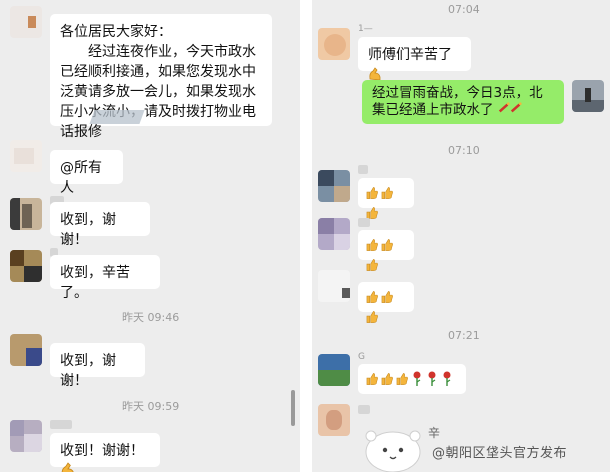 This screenshot has height=472, width=610. What do you see at coordinates (500, 453) in the screenshot?
I see `watermark-text: @朝阳区垡头官方发布` at bounding box center [500, 453].